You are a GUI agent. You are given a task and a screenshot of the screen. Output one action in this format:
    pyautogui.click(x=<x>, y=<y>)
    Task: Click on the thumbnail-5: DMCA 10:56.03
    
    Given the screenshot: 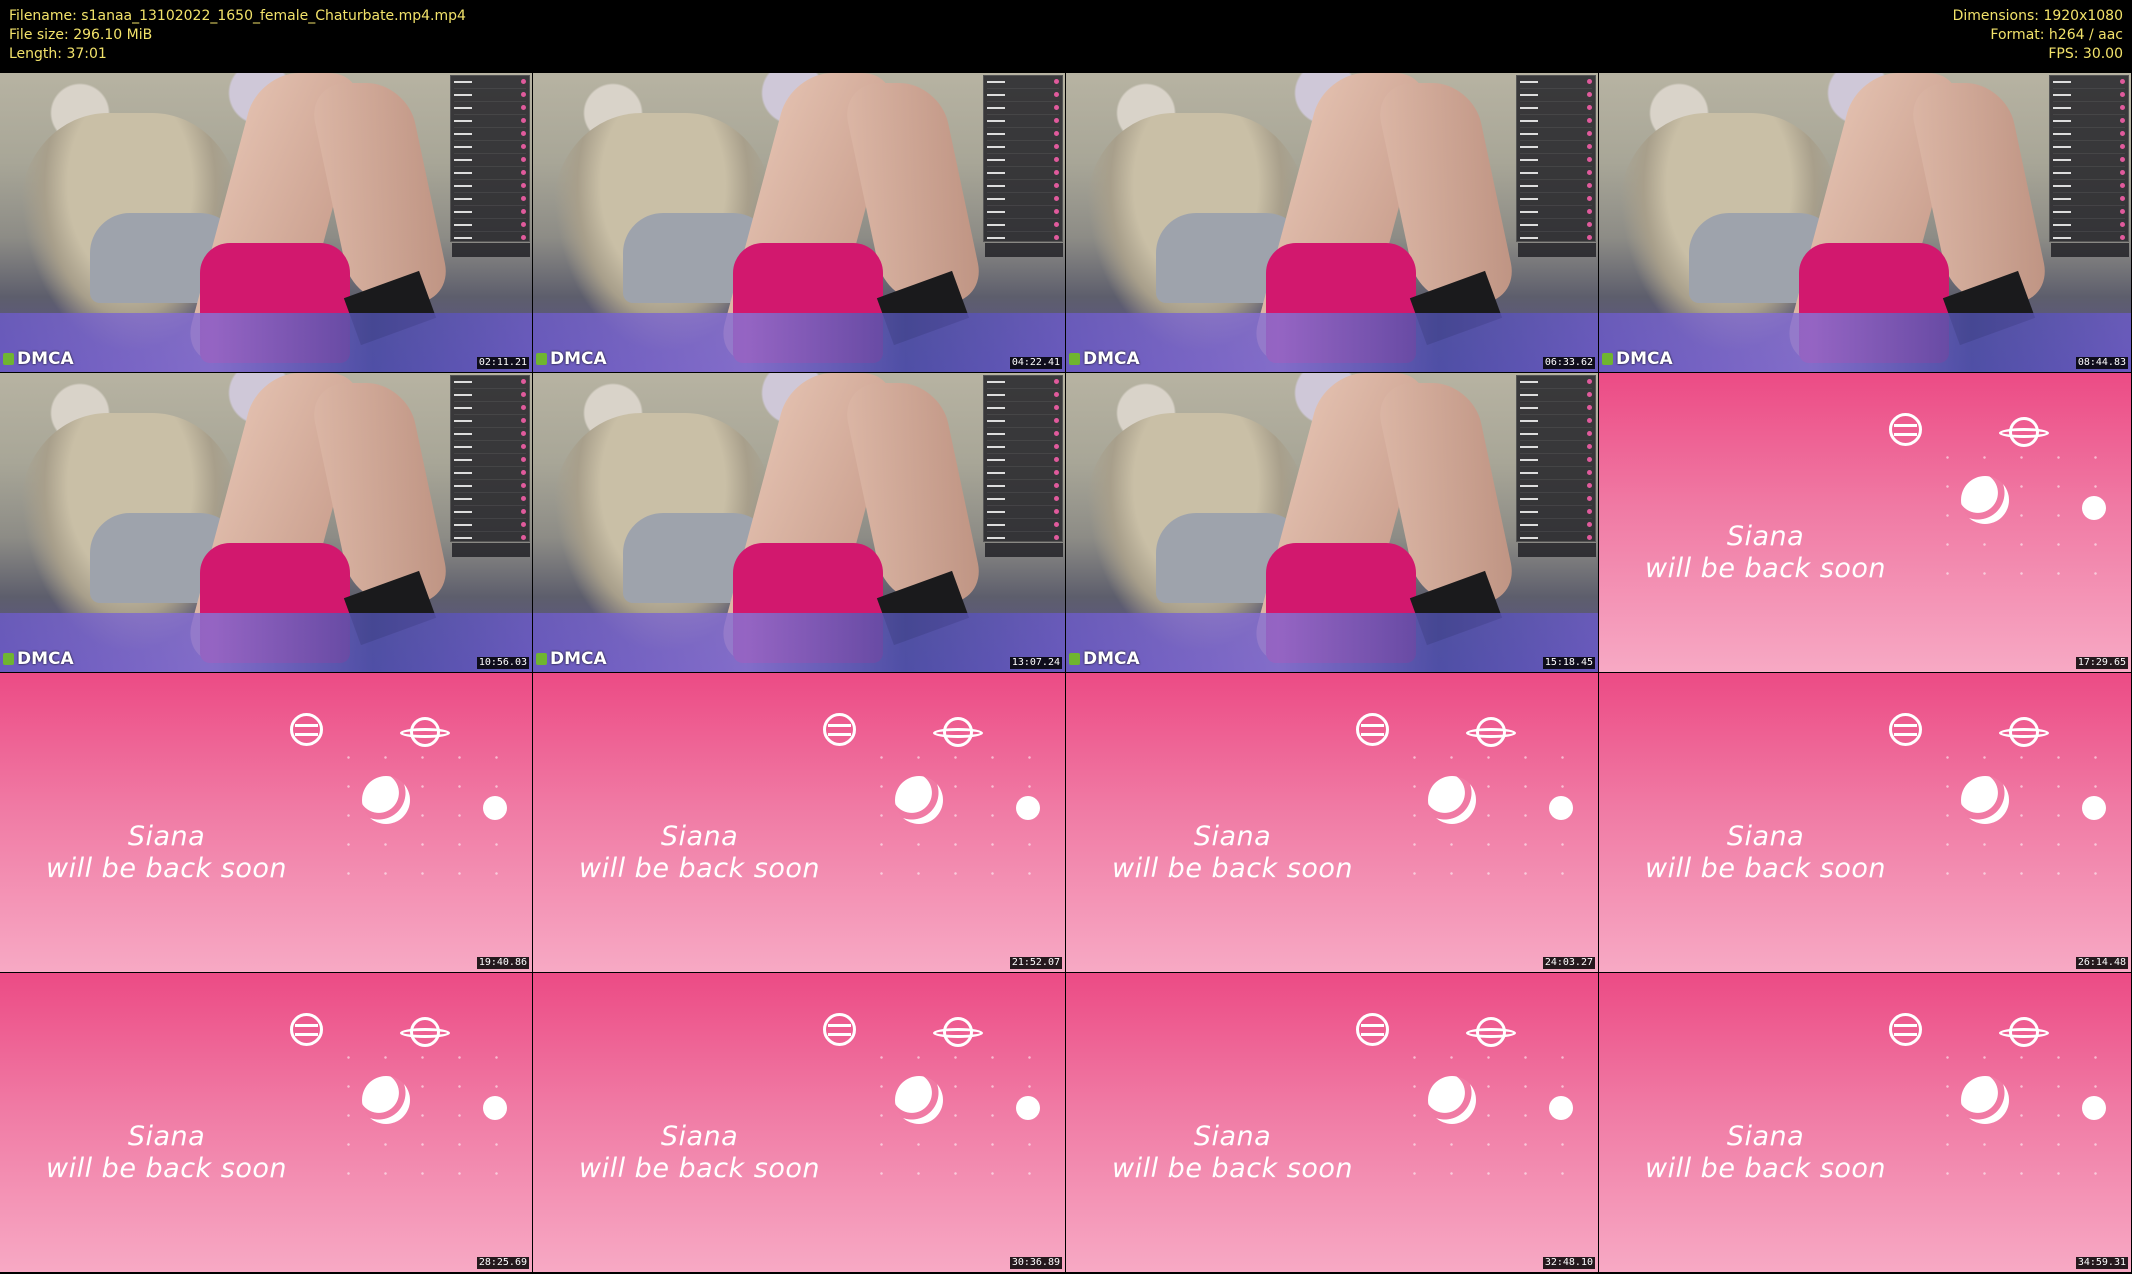 What is the action you would take?
    pyautogui.click(x=266, y=522)
    